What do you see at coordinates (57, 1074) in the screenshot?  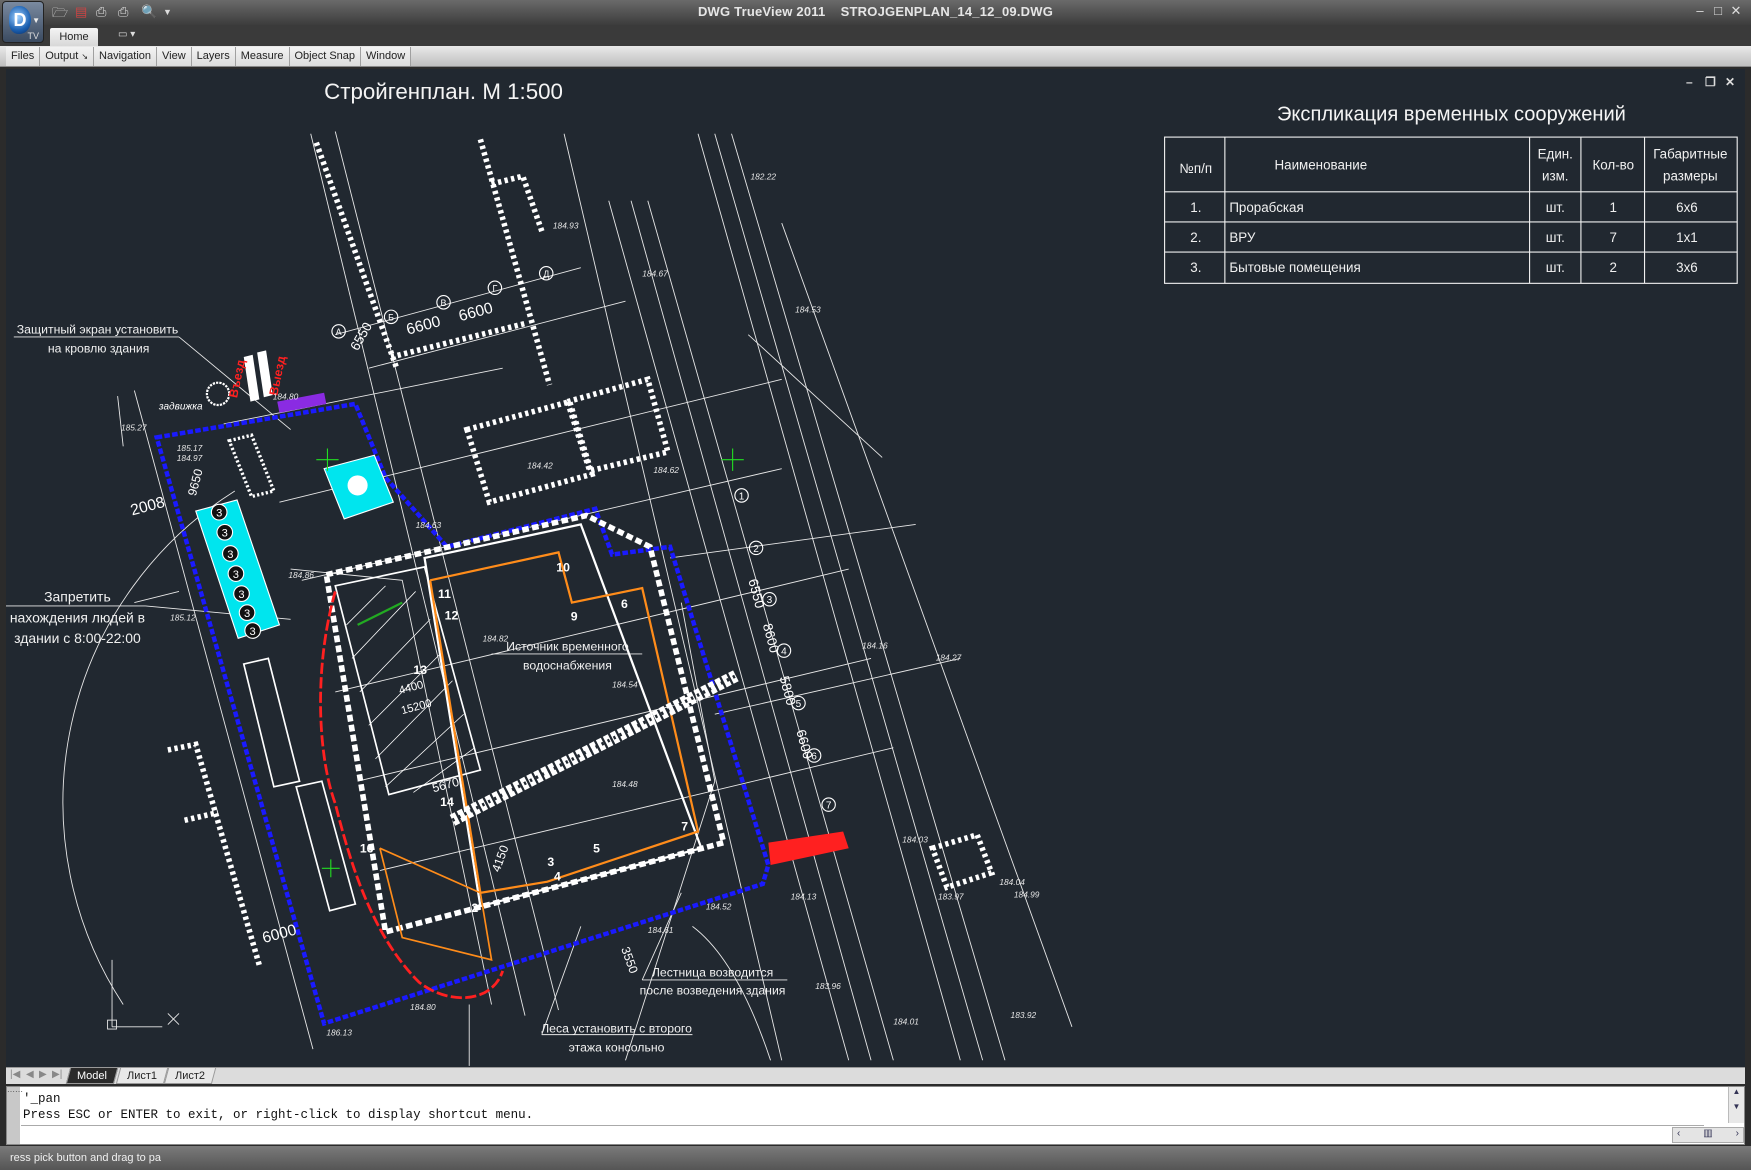 I see `last-layout-icon: ▶|` at bounding box center [57, 1074].